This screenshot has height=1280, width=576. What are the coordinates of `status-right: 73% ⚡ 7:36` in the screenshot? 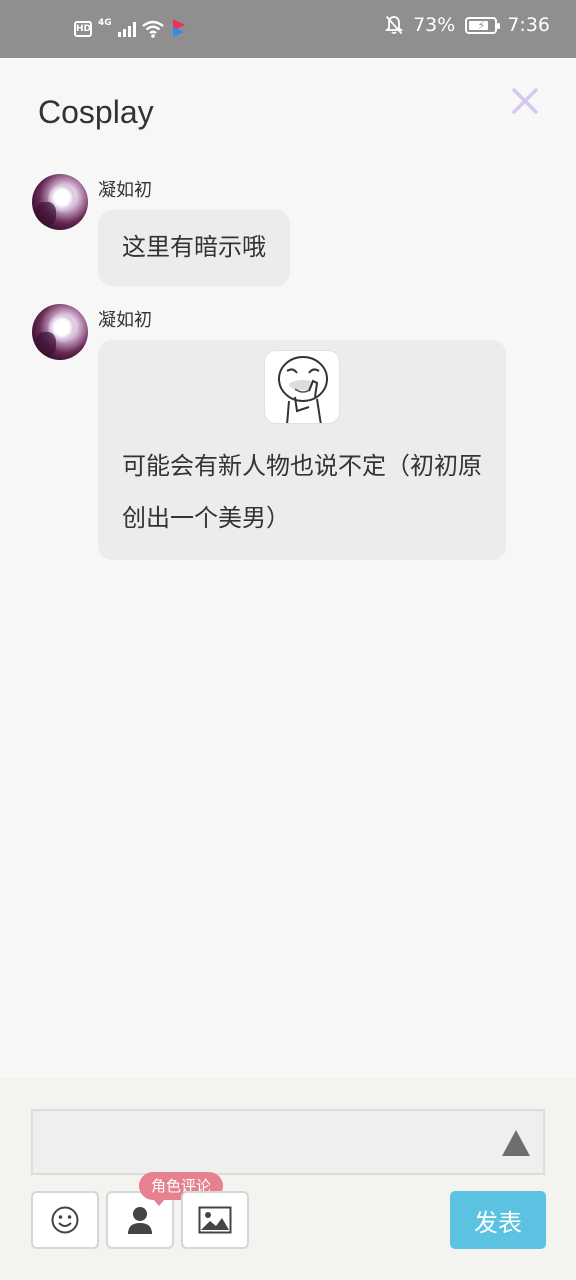 It's located at (467, 25).